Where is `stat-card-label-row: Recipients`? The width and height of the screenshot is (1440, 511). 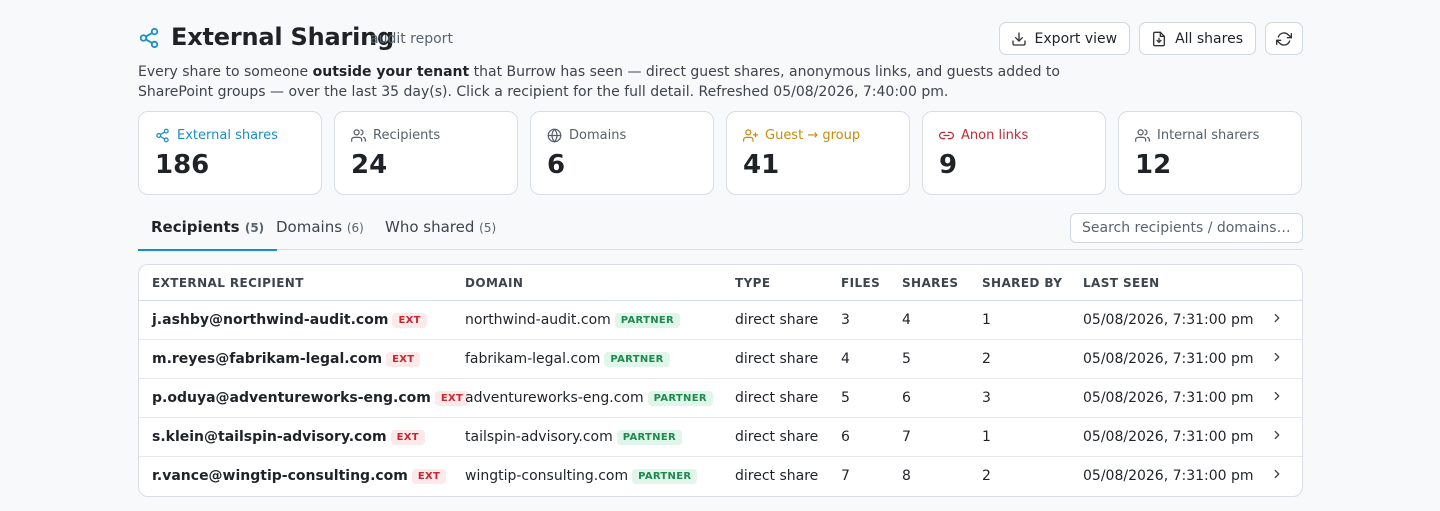 stat-card-label-row: Recipients is located at coordinates (426, 135).